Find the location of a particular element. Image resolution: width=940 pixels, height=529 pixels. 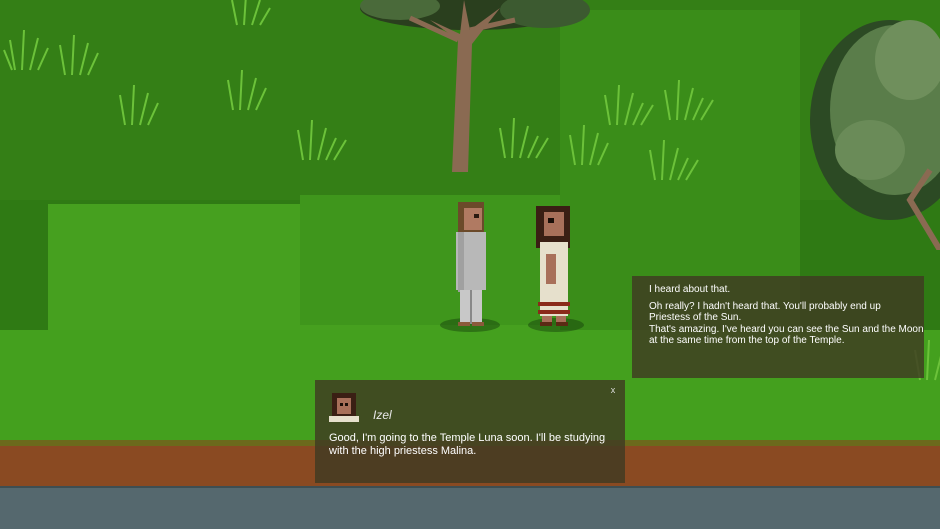

tree-center-icon is located at coordinates (475, 86).